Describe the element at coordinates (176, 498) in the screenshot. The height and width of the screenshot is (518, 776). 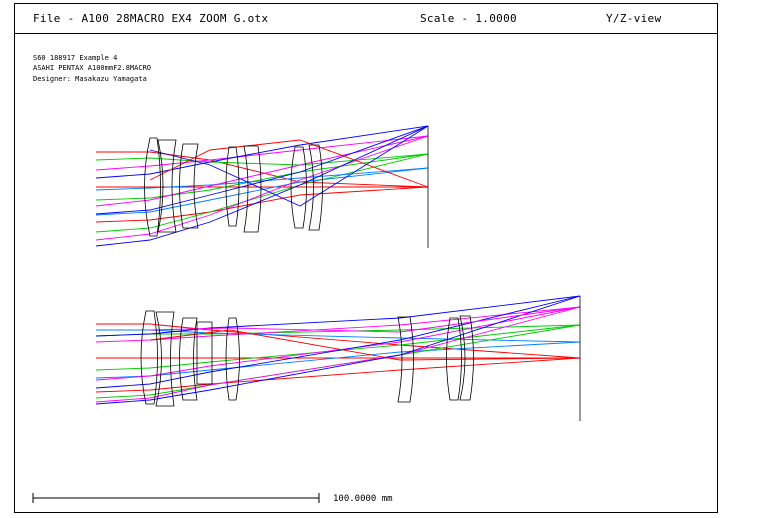
I see `scale-bar` at that location.